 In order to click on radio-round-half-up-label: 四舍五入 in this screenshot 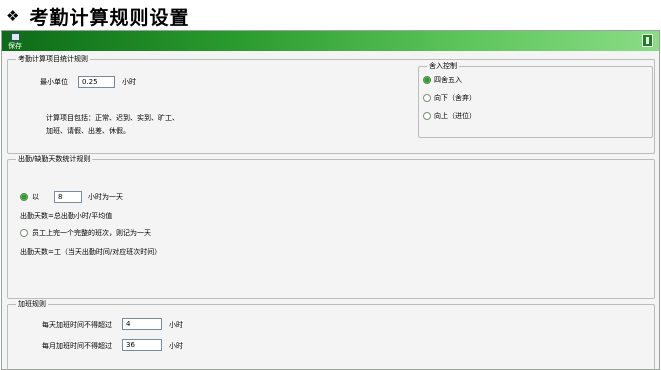, I will do `click(448, 80)`.